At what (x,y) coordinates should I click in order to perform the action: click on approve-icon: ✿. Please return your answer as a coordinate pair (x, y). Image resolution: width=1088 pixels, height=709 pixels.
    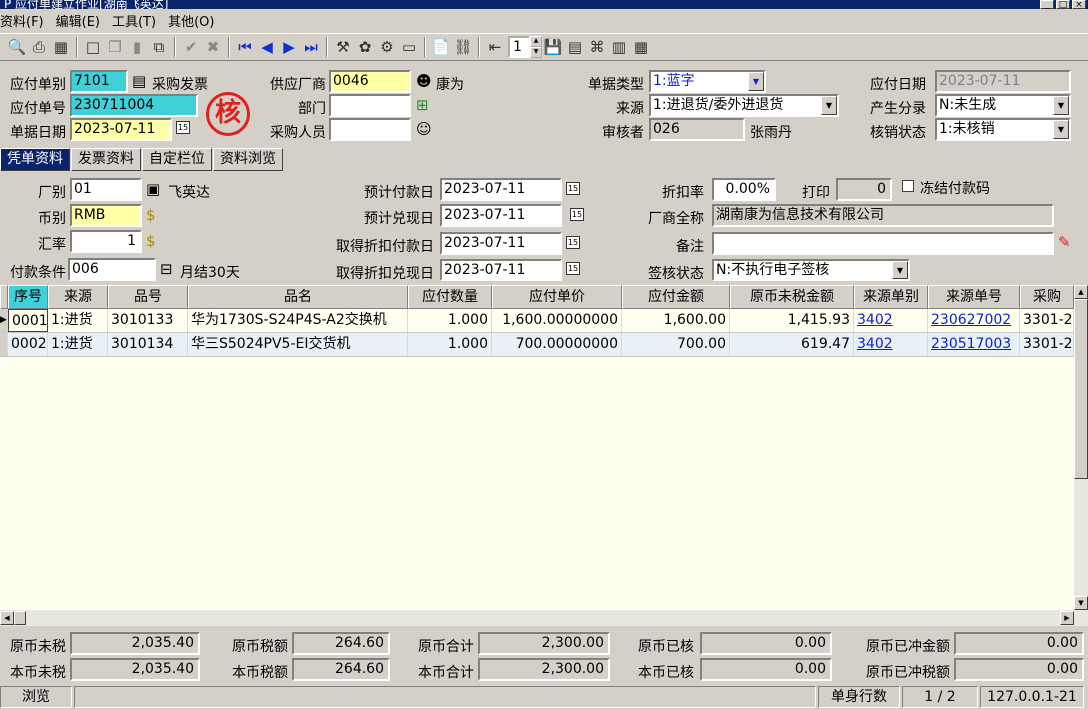
    Looking at the image, I should click on (365, 47).